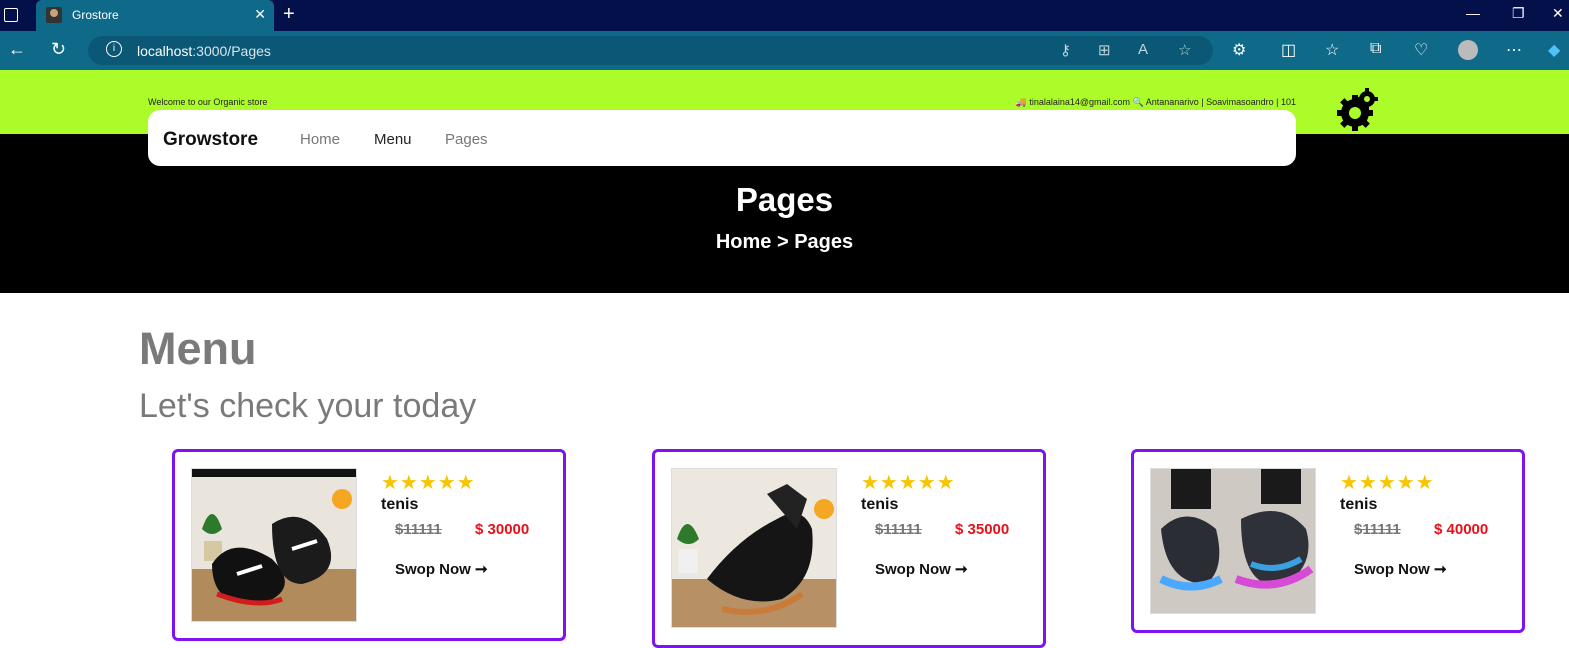 Image resolution: width=1569 pixels, height=648 pixels. What do you see at coordinates (1104, 50) in the screenshot?
I see `apps-icon: ⊞` at bounding box center [1104, 50].